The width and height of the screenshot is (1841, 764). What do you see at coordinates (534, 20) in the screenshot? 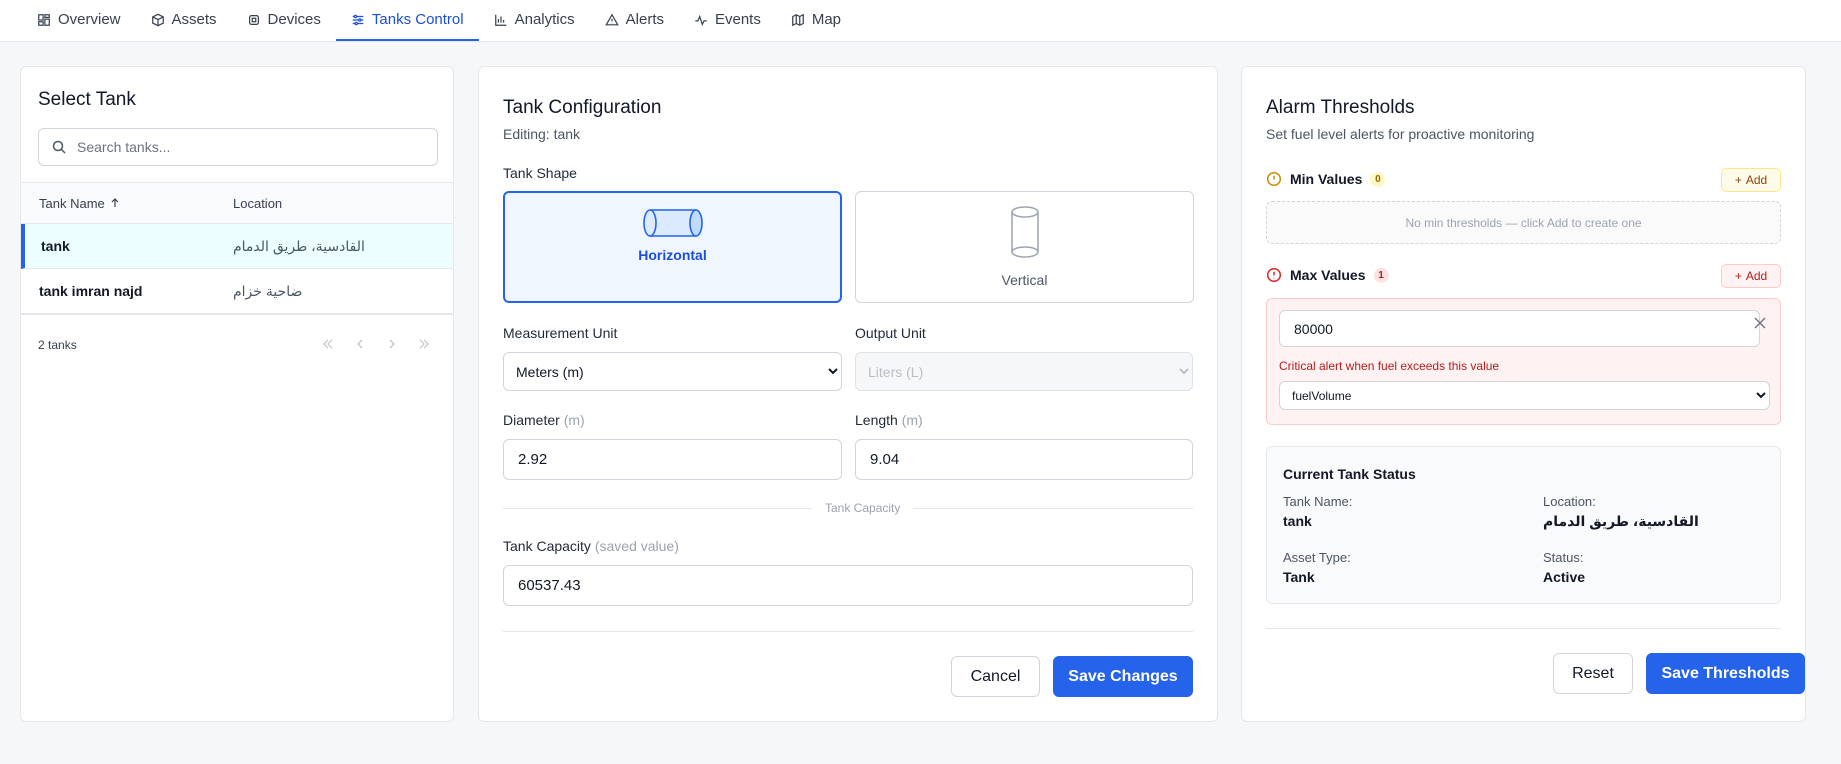
I see `tab-analytics: Analytics` at bounding box center [534, 20].